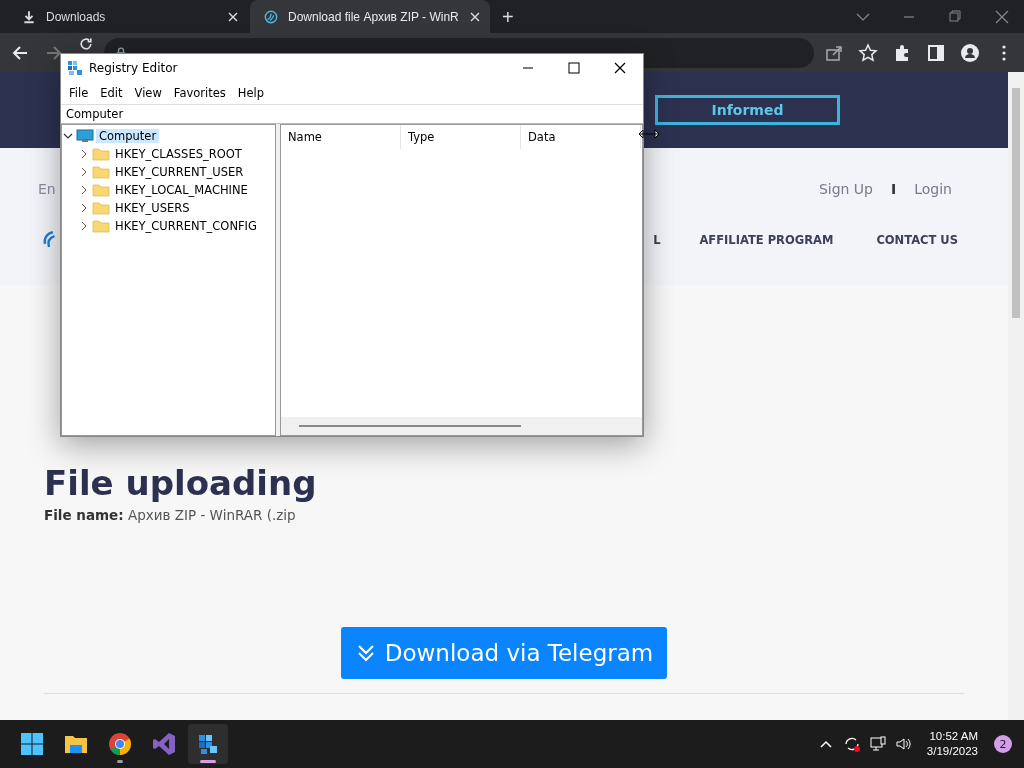  Describe the element at coordinates (917, 240) in the screenshot. I see `nav-link: CONTACT US` at that location.